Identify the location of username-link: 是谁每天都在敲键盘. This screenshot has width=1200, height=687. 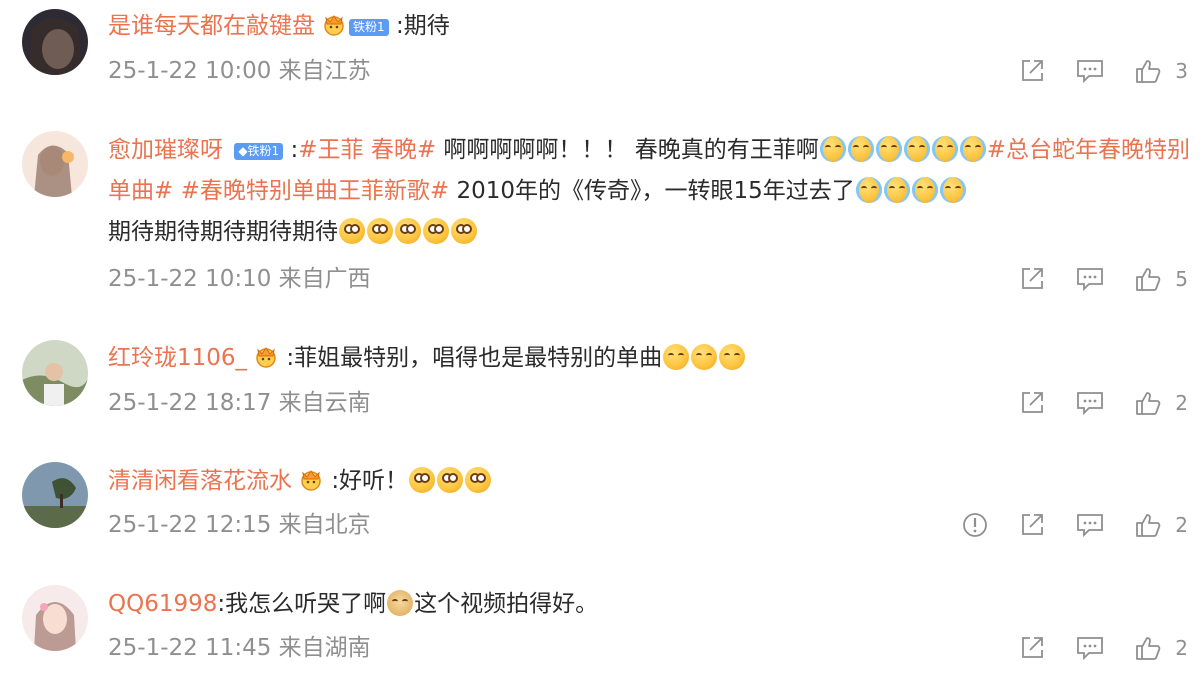
(211, 26).